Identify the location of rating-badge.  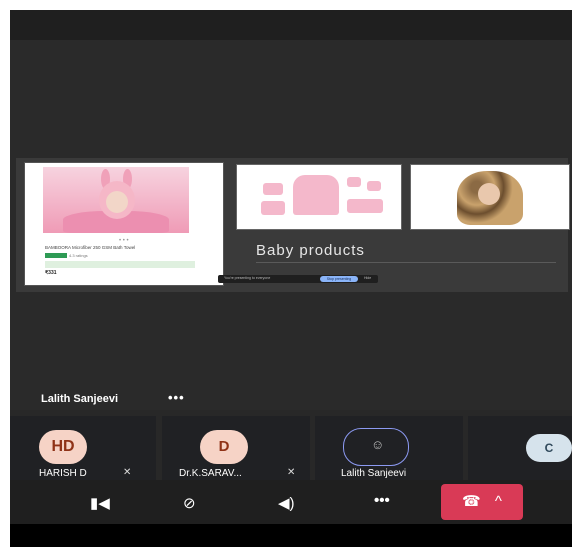
(56, 255).